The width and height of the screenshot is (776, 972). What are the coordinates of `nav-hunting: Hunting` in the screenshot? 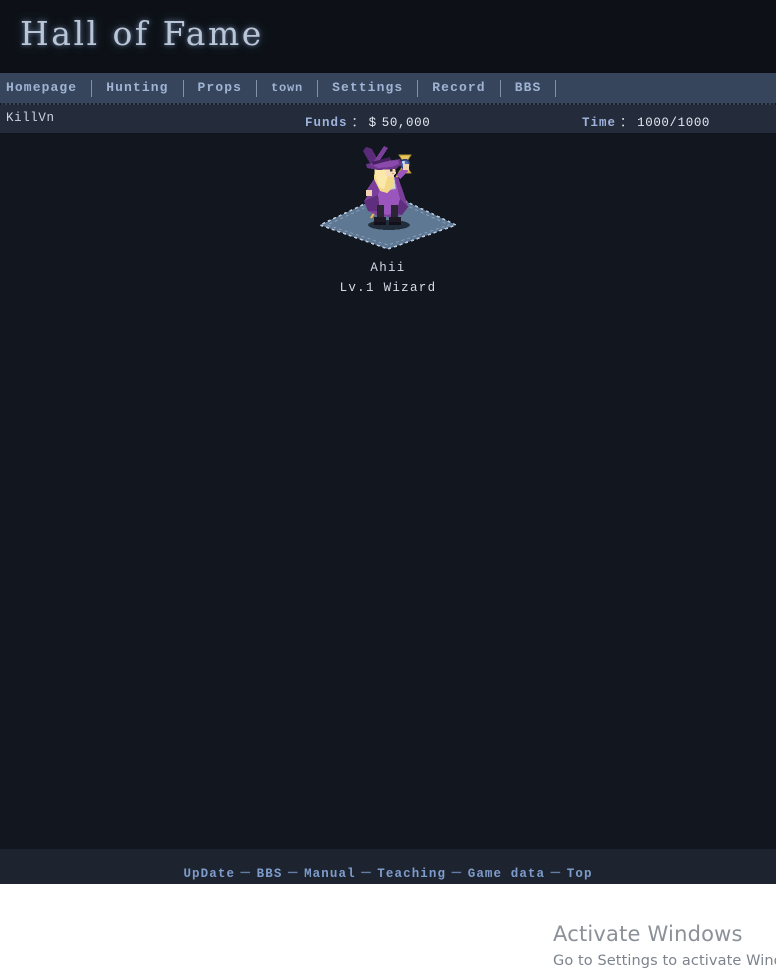 It's located at (137, 88).